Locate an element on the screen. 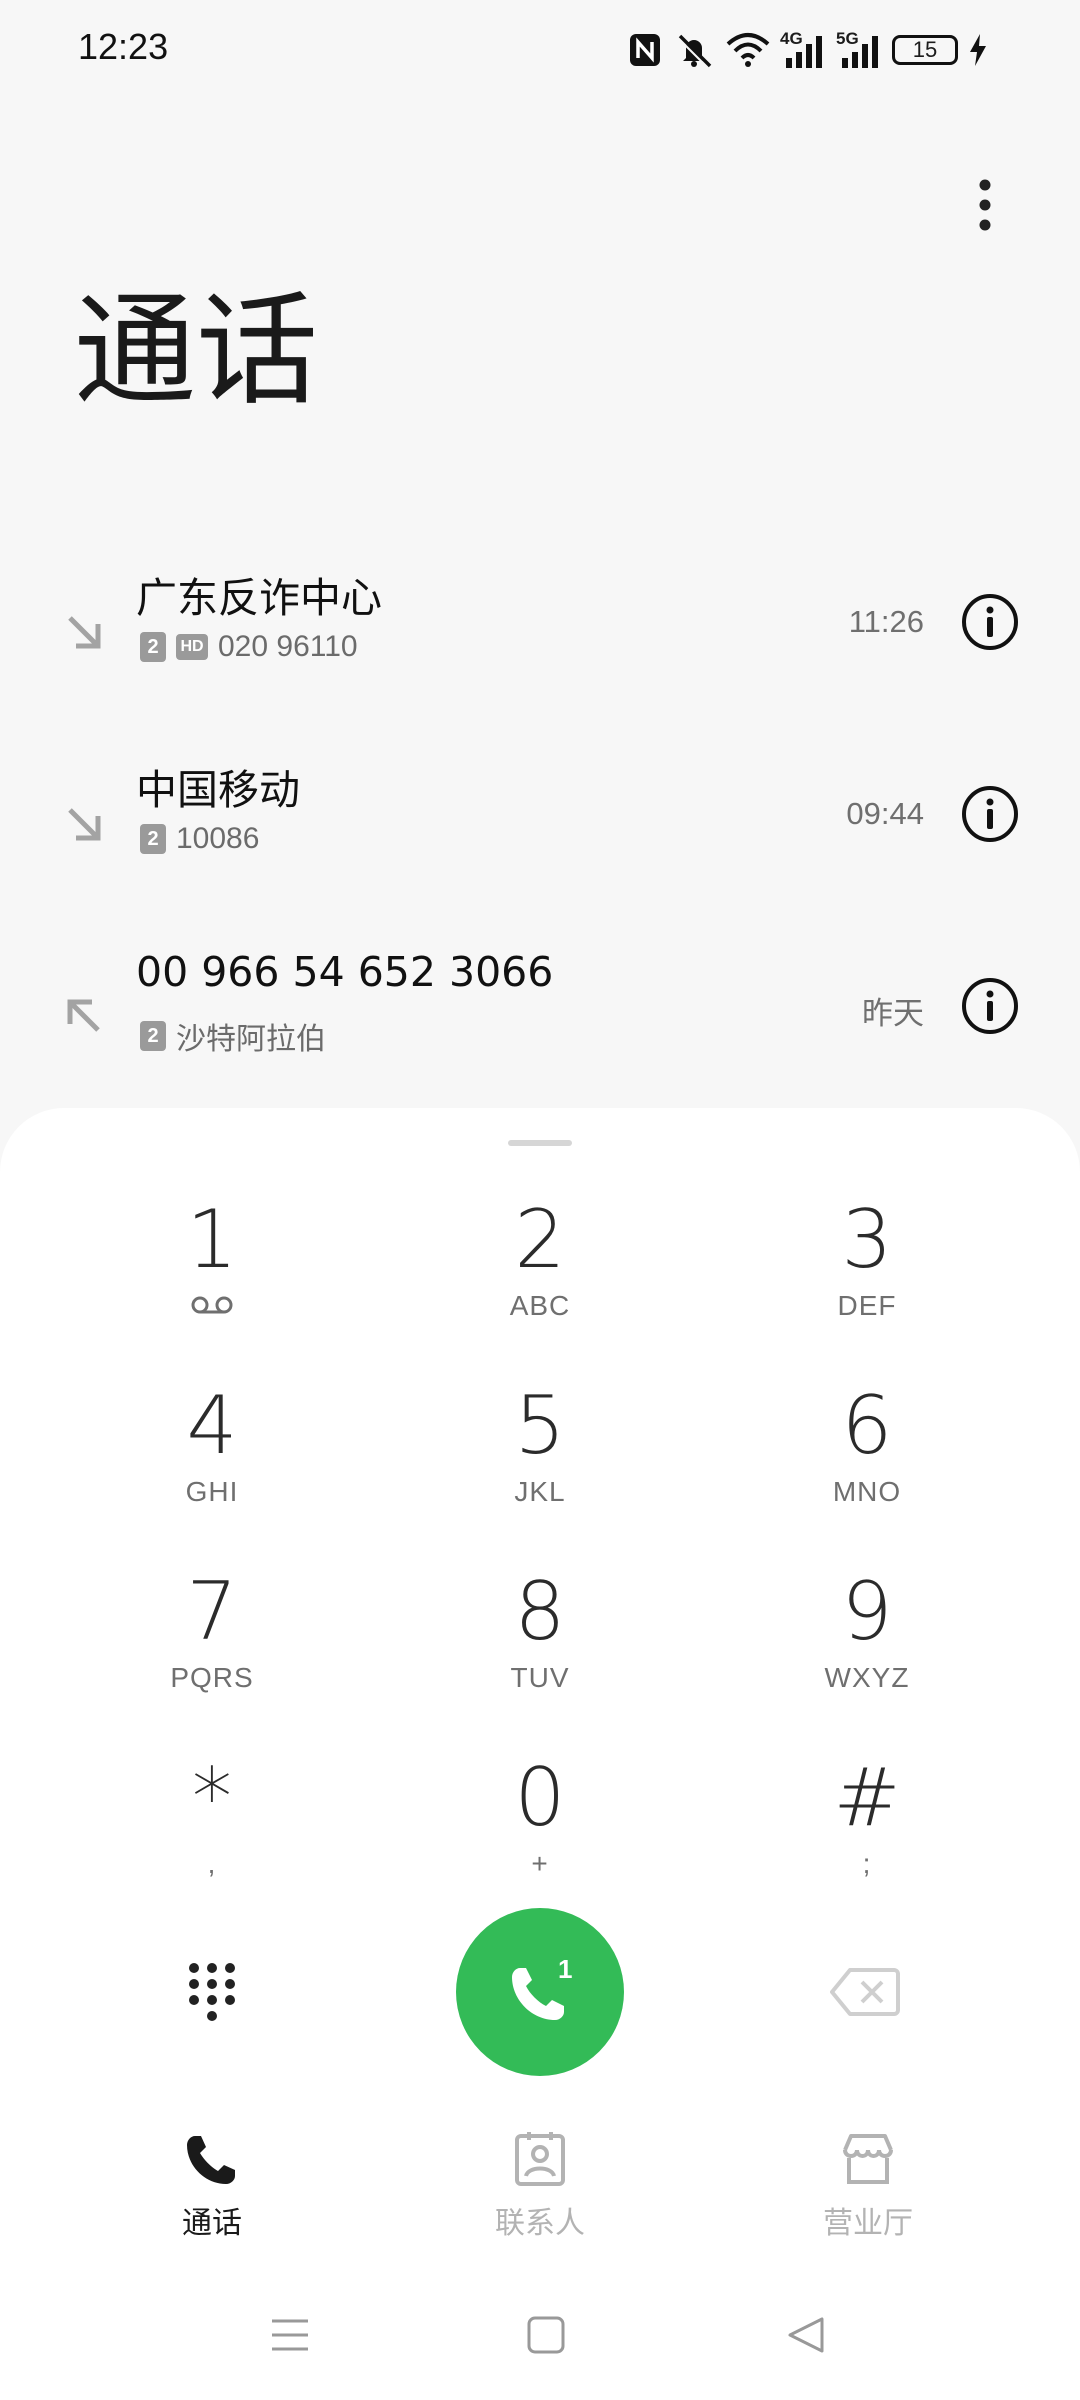 The image size is (1080, 2400). keypad-toggle-button is located at coordinates (212, 1992).